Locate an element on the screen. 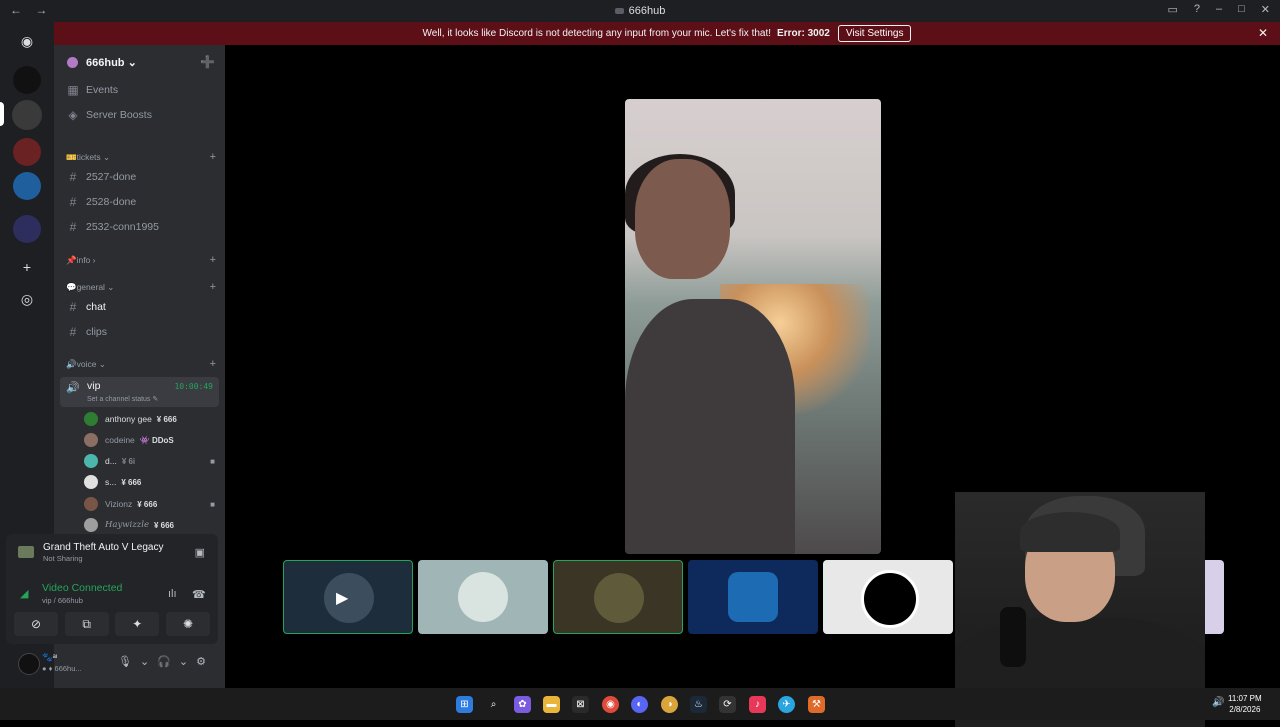 The image size is (1280, 727). server-header: 666hub ⌄ ➕ is located at coordinates (139, 63).